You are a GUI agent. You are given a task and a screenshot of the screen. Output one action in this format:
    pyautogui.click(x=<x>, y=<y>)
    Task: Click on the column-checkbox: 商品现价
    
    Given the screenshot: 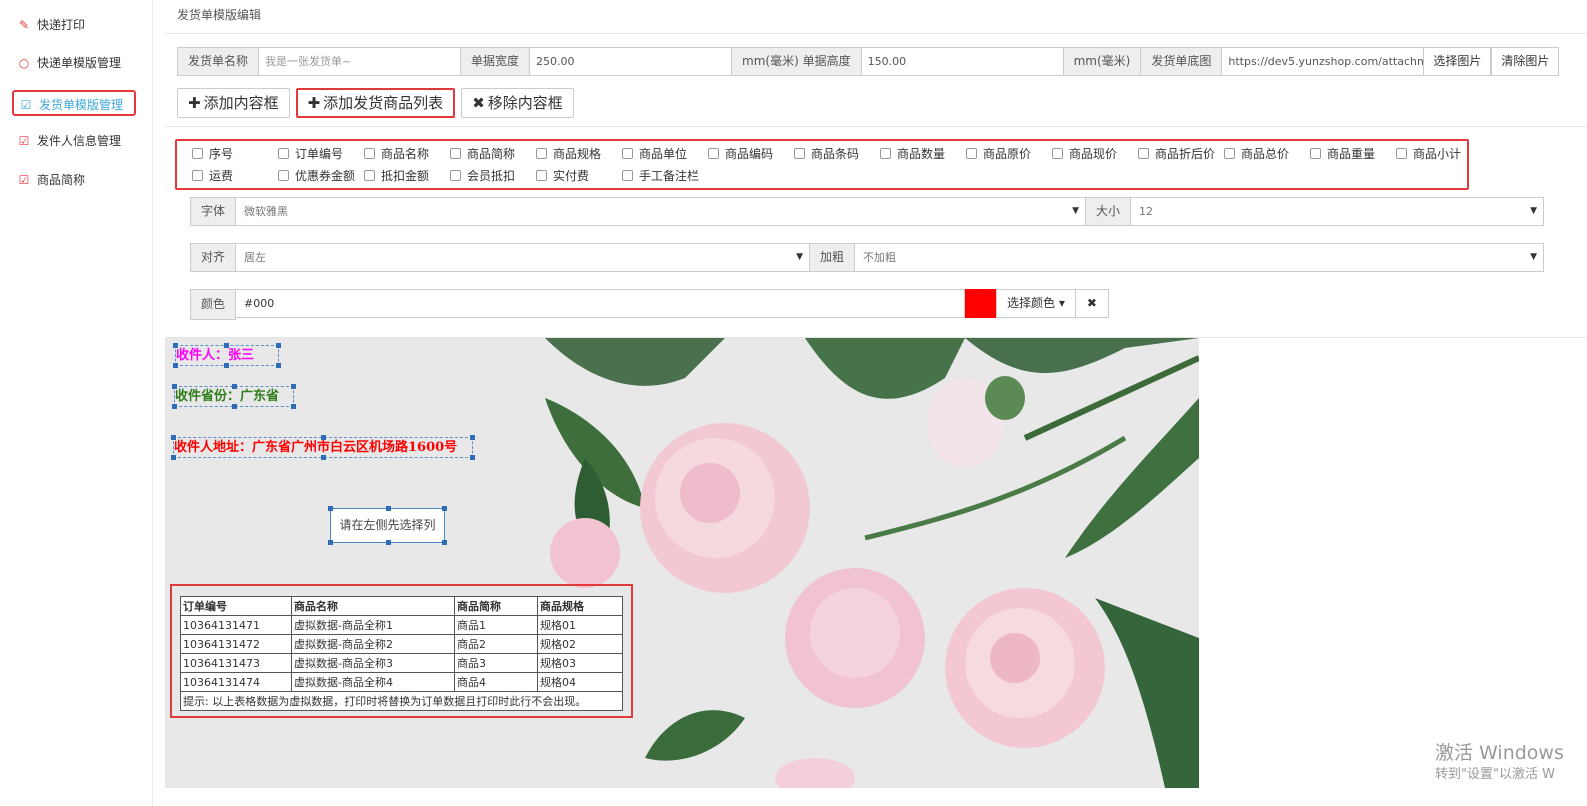 What is the action you would take?
    pyautogui.click(x=1084, y=154)
    